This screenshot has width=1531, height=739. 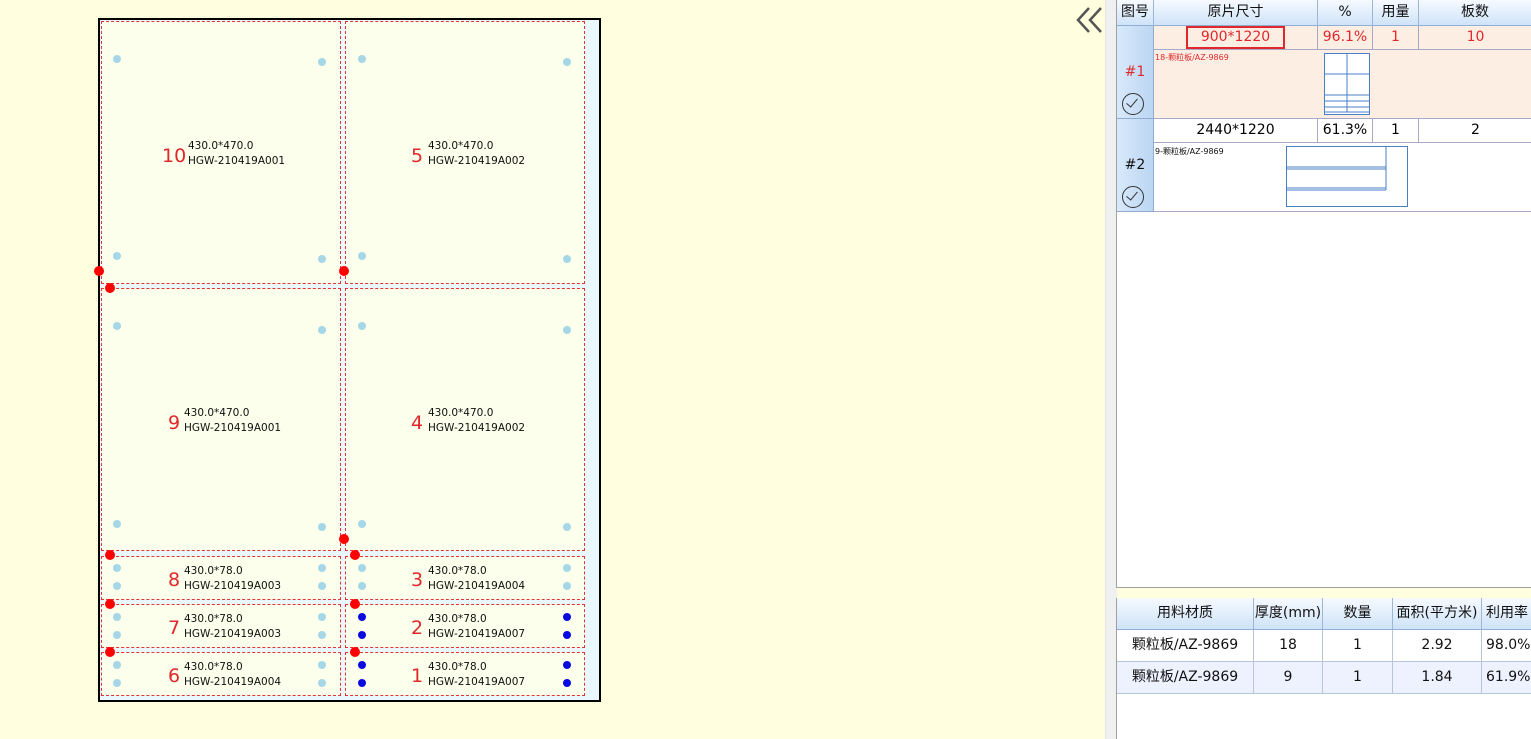 What do you see at coordinates (465, 419) in the screenshot?
I see `part-4: 4 430.0*470.0 HGW-210419A002` at bounding box center [465, 419].